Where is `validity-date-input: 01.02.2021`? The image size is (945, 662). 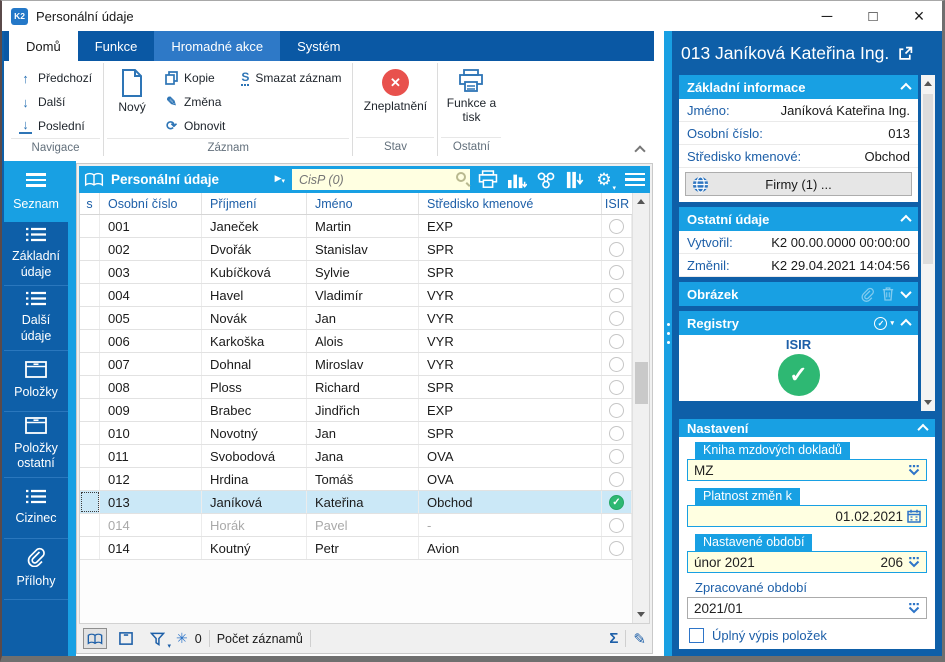 validity-date-input: 01.02.2021 is located at coordinates (807, 516).